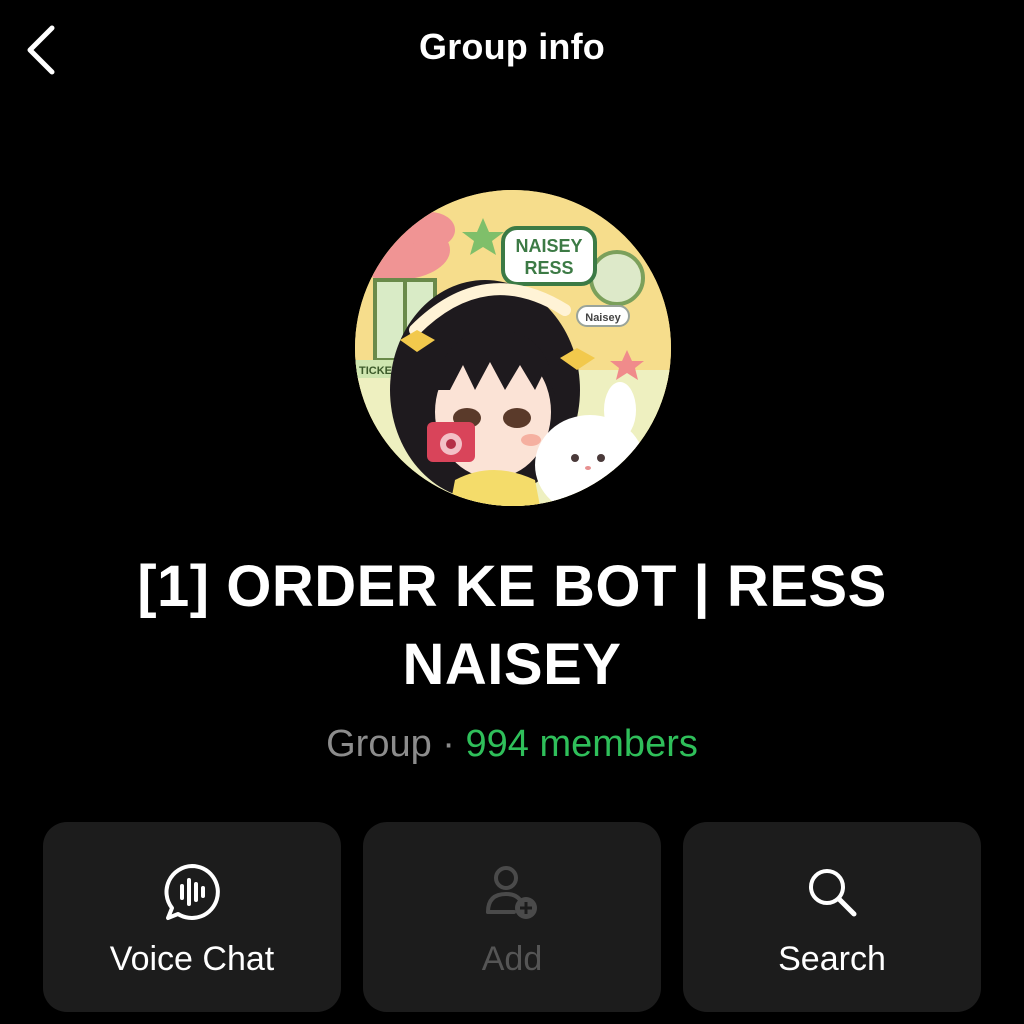 Image resolution: width=1024 pixels, height=1024 pixels. I want to click on voice-chat-button: Voice Chat, so click(192, 917).